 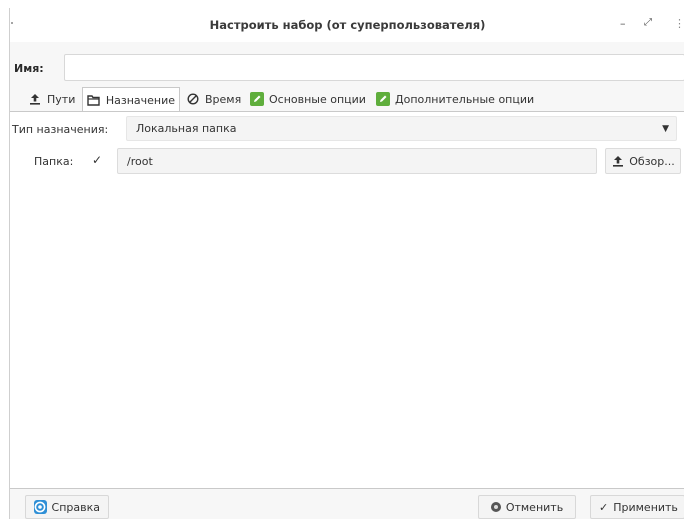 I want to click on help-button: Справка, so click(x=67, y=507).